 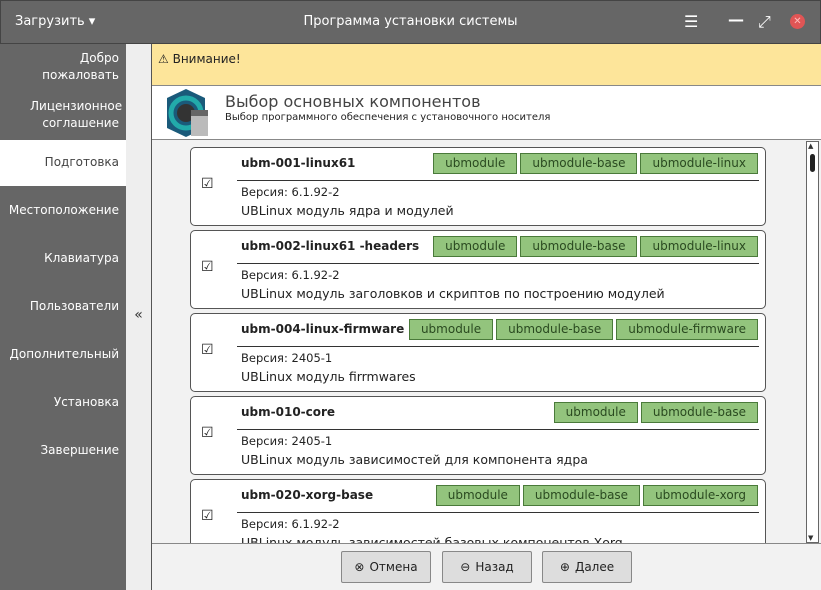 I want to click on sidebar-item-welcome: Добро пожаловать, so click(x=63, y=67).